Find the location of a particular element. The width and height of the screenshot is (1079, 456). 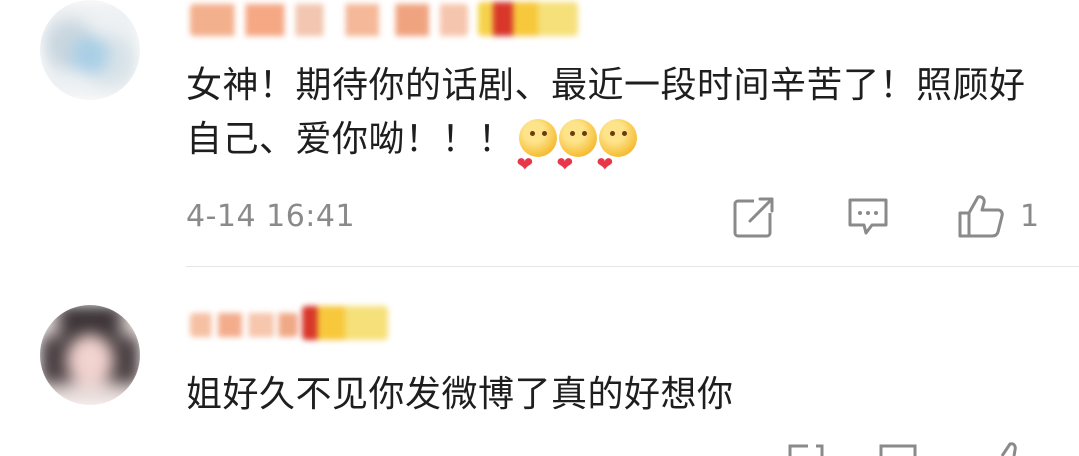

emoji-group is located at coordinates (577, 155).